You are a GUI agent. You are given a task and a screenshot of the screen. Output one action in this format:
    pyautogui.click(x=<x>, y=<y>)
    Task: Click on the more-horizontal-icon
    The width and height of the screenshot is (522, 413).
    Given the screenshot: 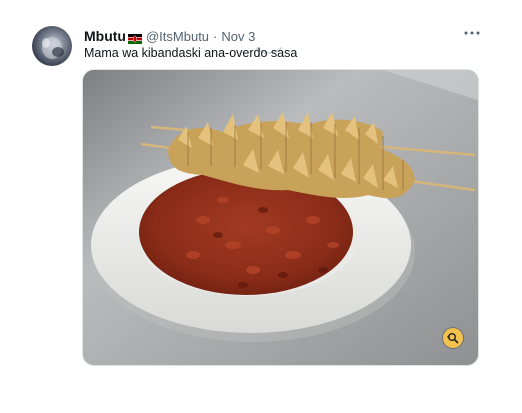 What is the action you would take?
    pyautogui.click(x=472, y=33)
    